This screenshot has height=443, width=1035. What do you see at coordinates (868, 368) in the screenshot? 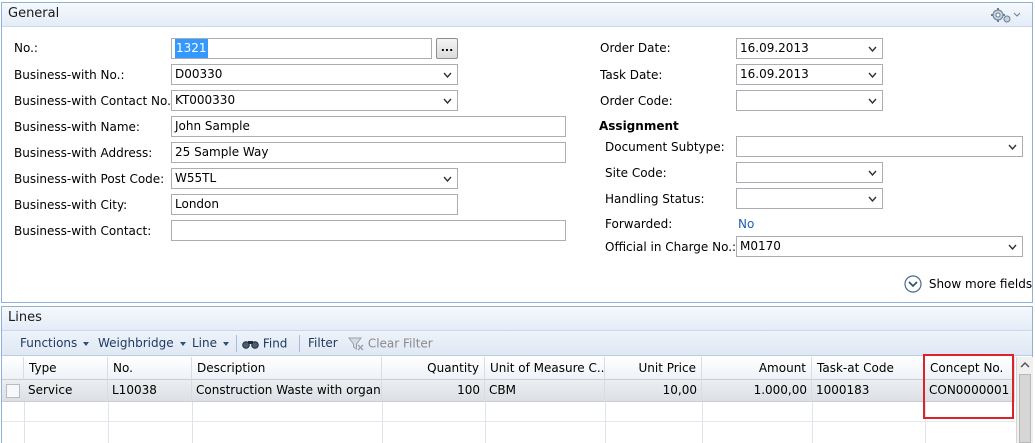
I see `column-header-task-at-code: Task-at Code` at bounding box center [868, 368].